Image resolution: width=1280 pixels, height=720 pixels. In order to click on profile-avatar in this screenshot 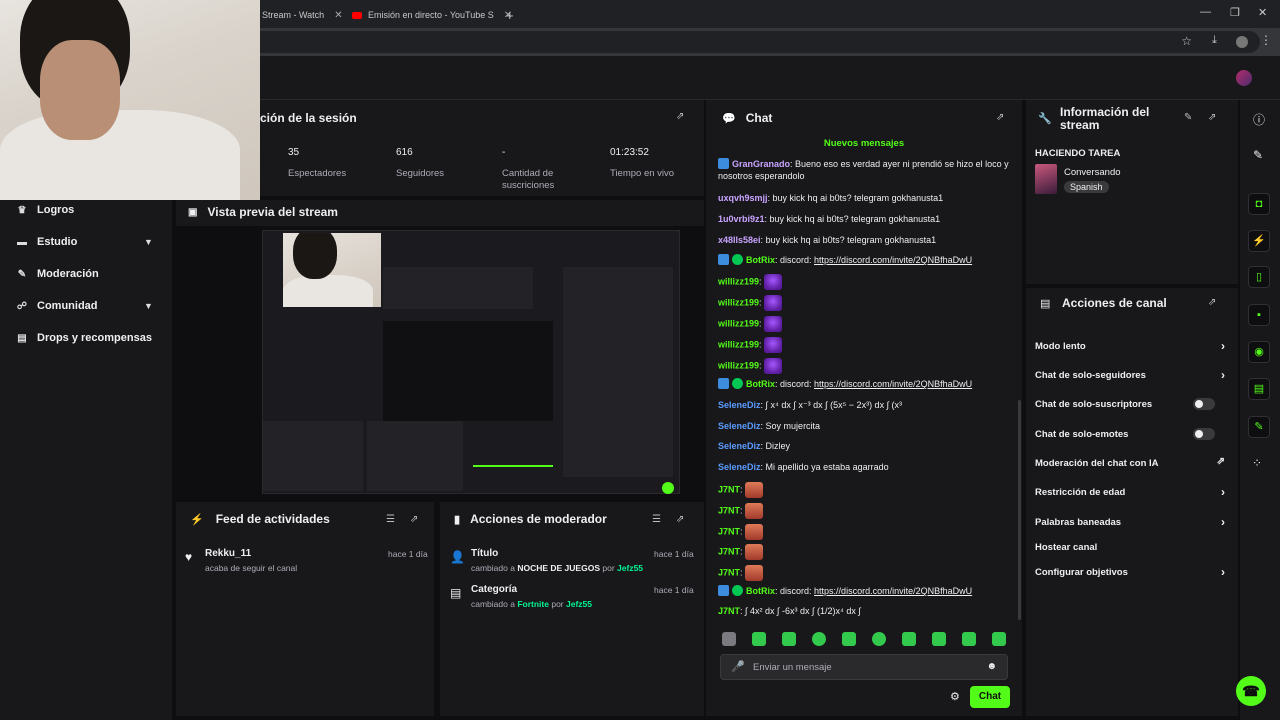, I will do `click(1242, 42)`.